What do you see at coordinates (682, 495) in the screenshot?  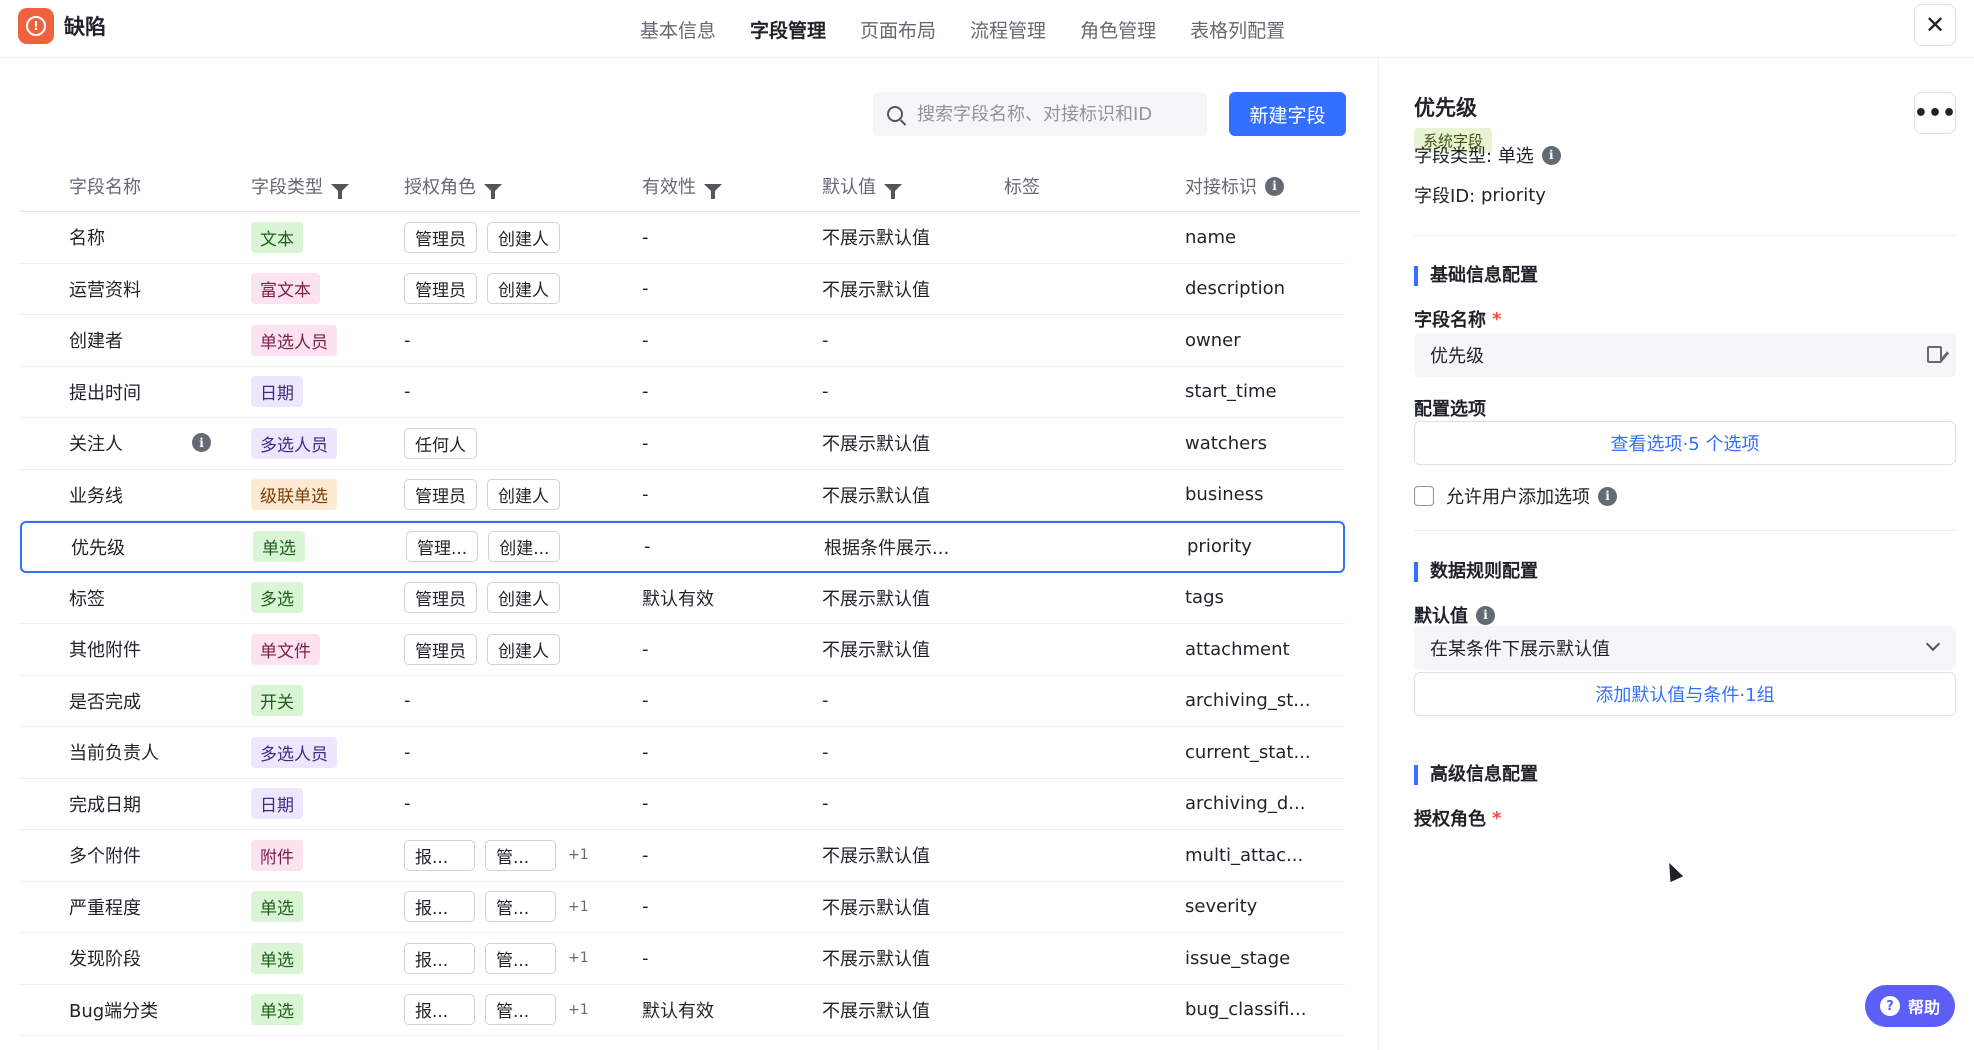 I see `table-row: 业务线 级联单选 管理员 创建人 - 不展示默认值 business` at bounding box center [682, 495].